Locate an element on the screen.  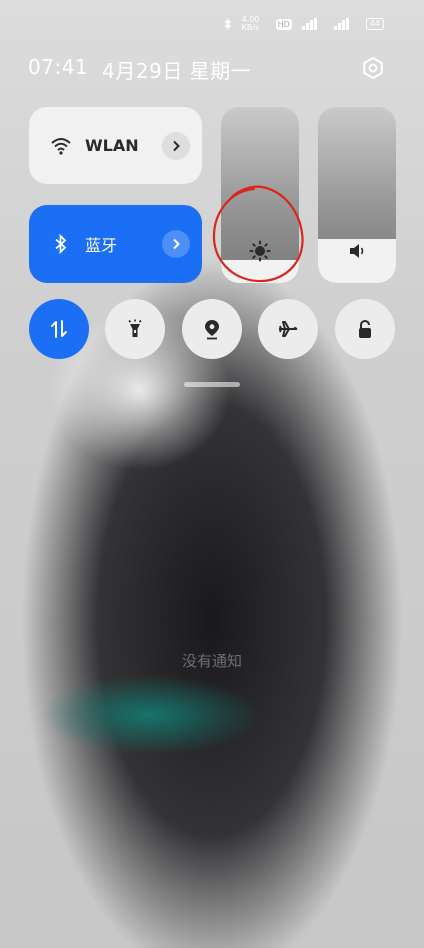
brightness-level-fill is located at coordinates (260, 271).